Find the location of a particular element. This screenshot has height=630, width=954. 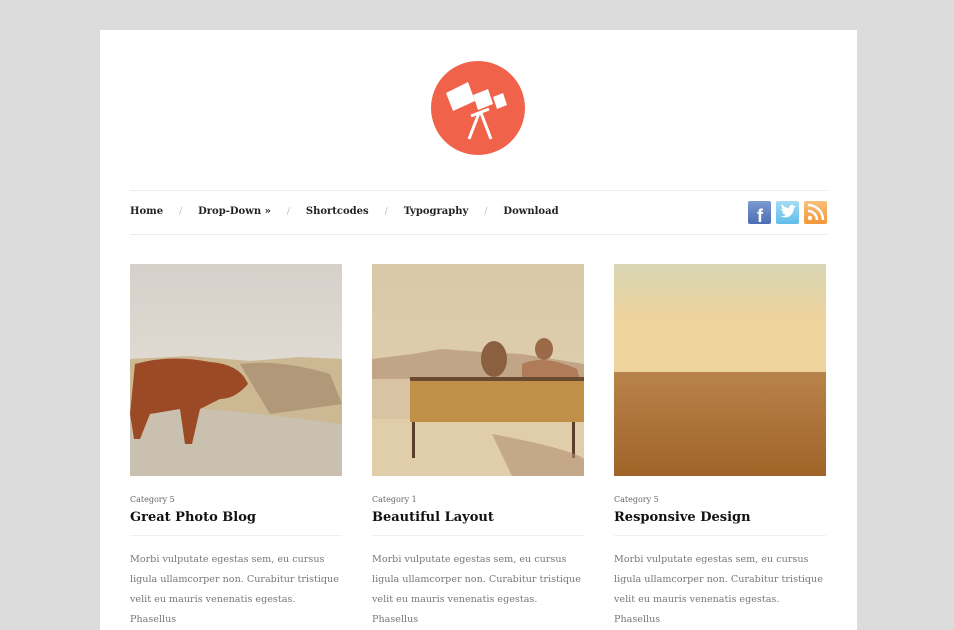

post-image-couple-on-bench is located at coordinates (478, 370).